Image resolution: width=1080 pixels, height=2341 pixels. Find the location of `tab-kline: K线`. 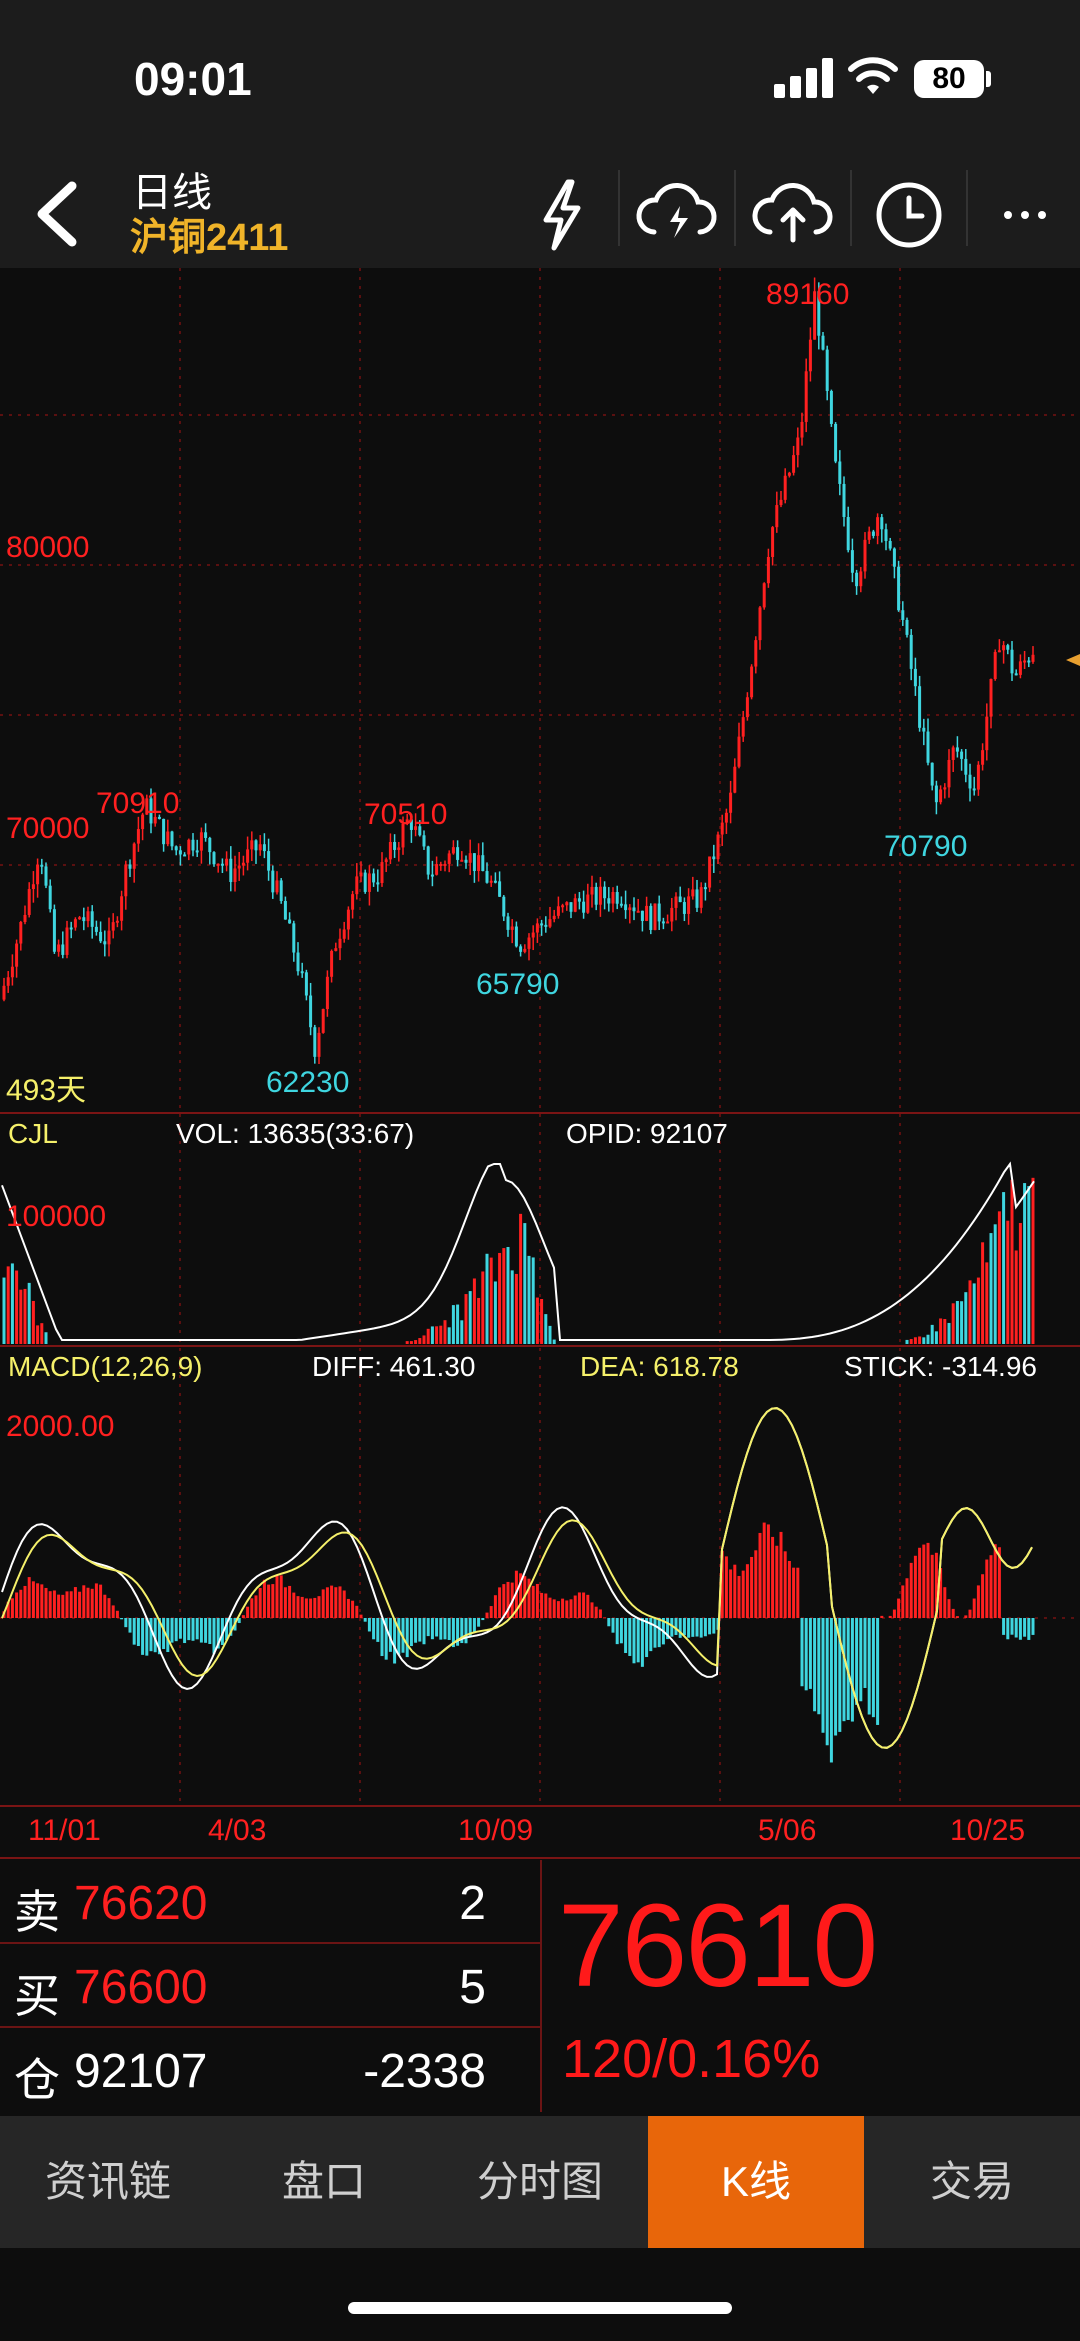

tab-kline: K线 is located at coordinates (756, 2182).